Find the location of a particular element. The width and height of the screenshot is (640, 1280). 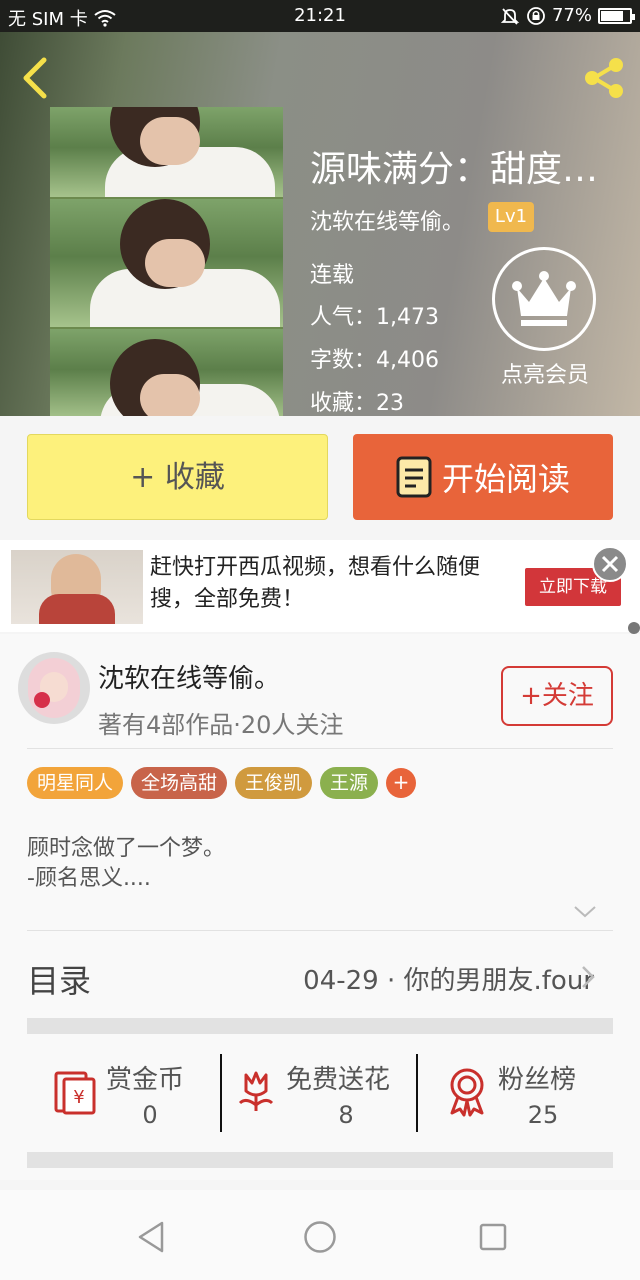

reward-label: 赏金币 is located at coordinates (145, 1080).